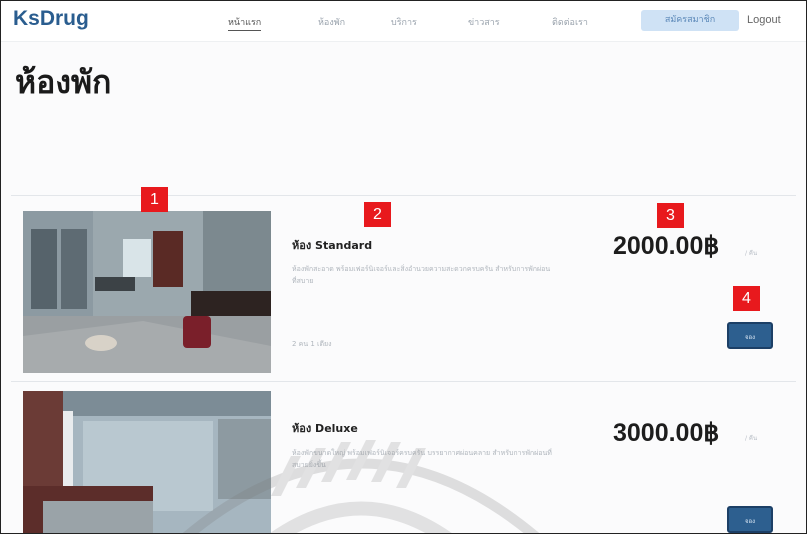  Describe the element at coordinates (751, 438) in the screenshot. I see `room-price-unit-deluxe: / คืน` at that location.